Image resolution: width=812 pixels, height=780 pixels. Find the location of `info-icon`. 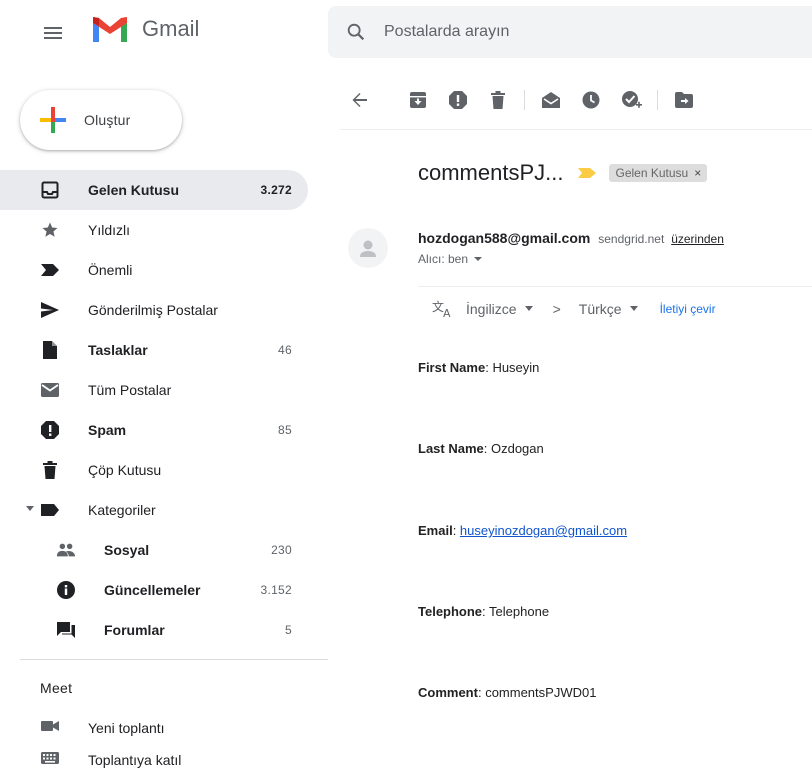

info-icon is located at coordinates (66, 590).